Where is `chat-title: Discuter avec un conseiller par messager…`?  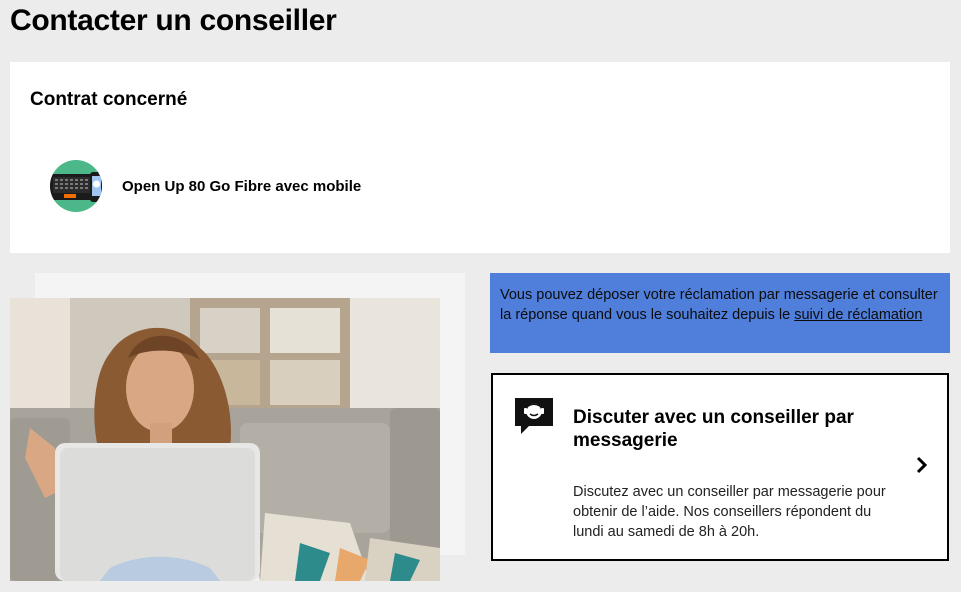
chat-title: Discuter avec un conseiller par messager… is located at coordinates (713, 429).